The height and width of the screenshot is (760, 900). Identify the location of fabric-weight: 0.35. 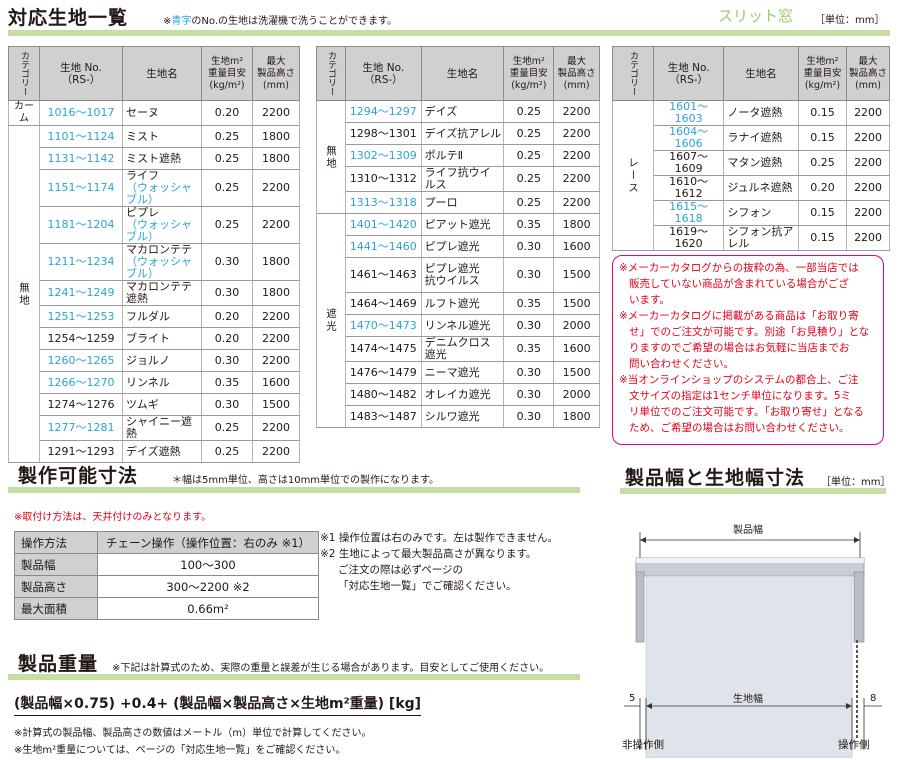
(529, 303).